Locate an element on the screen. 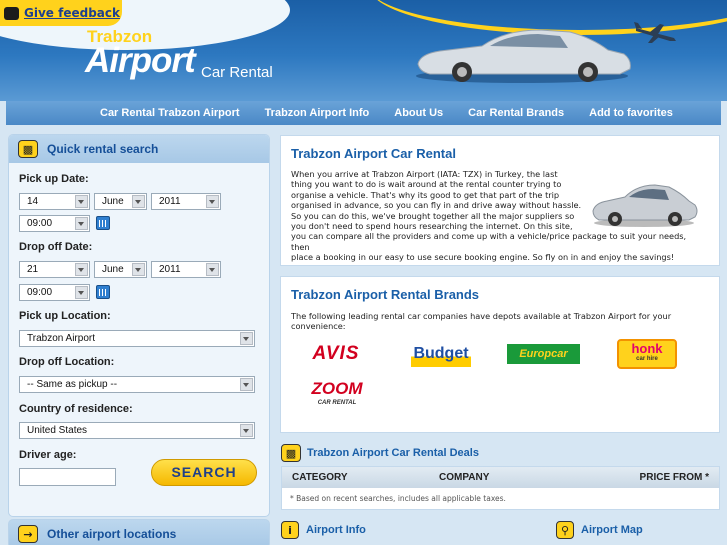  give-feedback-label: Give feedback is located at coordinates (72, 13).